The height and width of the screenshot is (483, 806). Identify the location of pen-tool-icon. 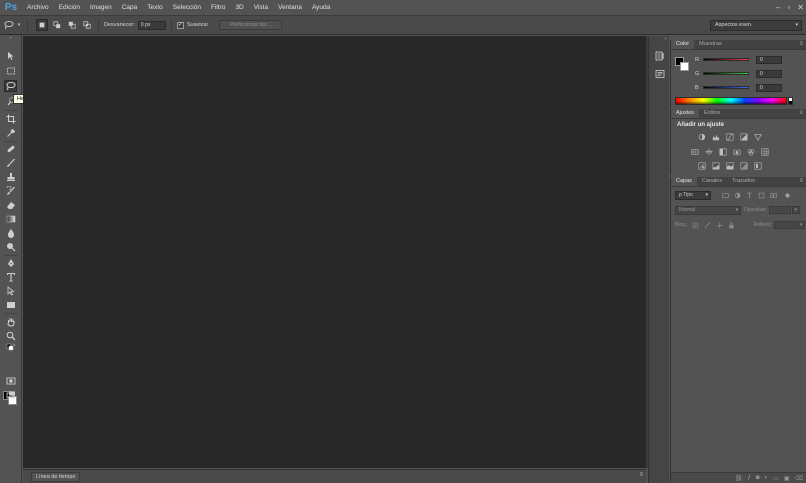
(10, 263).